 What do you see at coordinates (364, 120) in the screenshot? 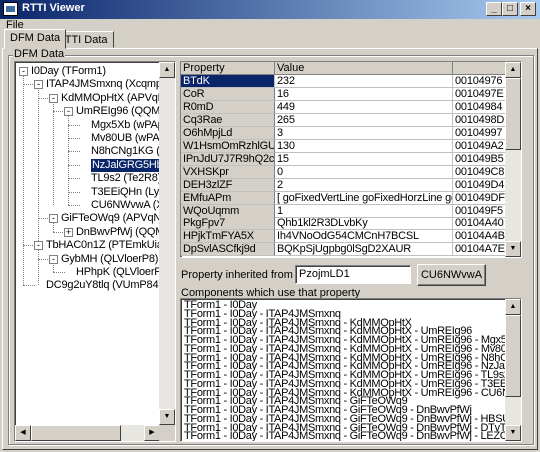
I see `property-value-cell: 265` at bounding box center [364, 120].